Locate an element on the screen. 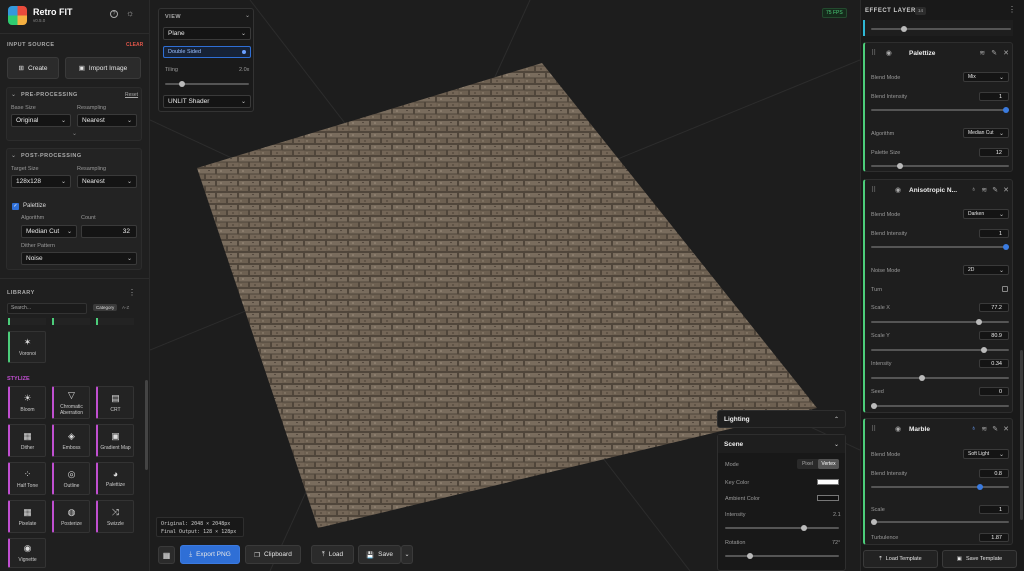 The height and width of the screenshot is (571, 1024). intensity-slider is located at coordinates (940, 378).